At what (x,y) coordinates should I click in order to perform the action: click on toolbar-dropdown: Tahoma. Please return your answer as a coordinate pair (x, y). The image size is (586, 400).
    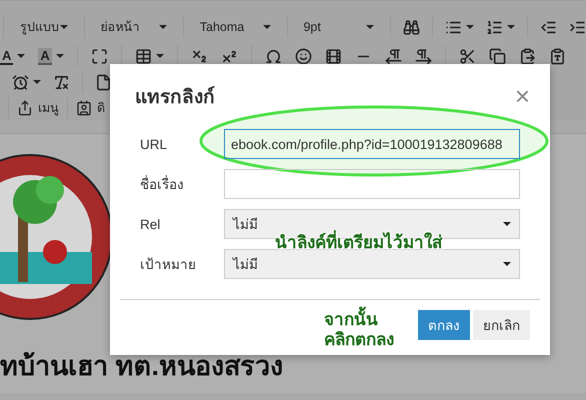
    Looking at the image, I should click on (235, 27).